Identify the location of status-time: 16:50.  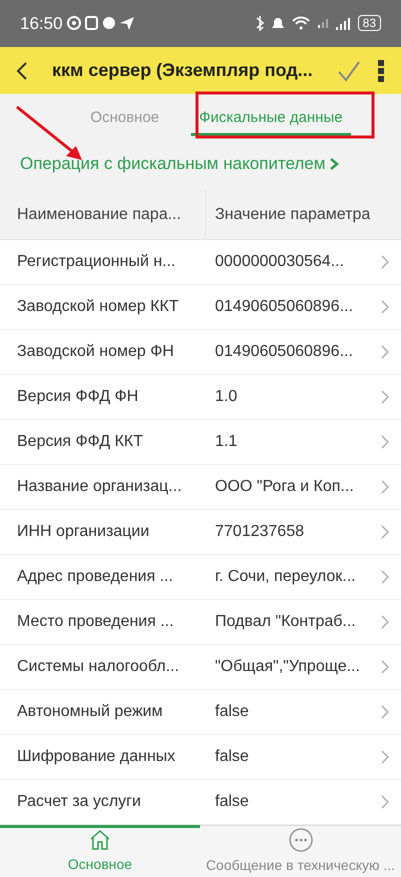
(41, 23).